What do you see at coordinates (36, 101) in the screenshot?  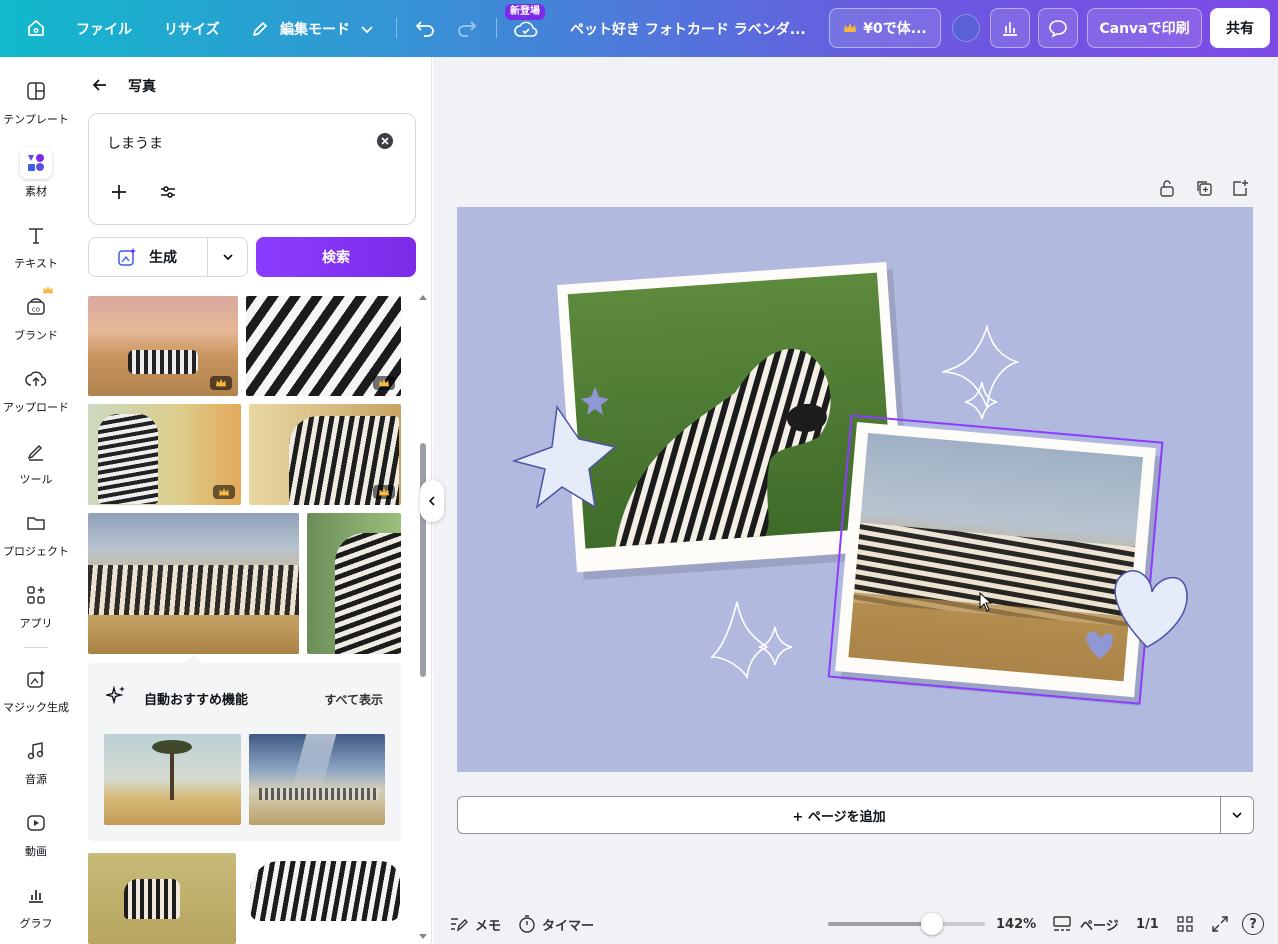 I see `rail-item-templates: テンプレート` at bounding box center [36, 101].